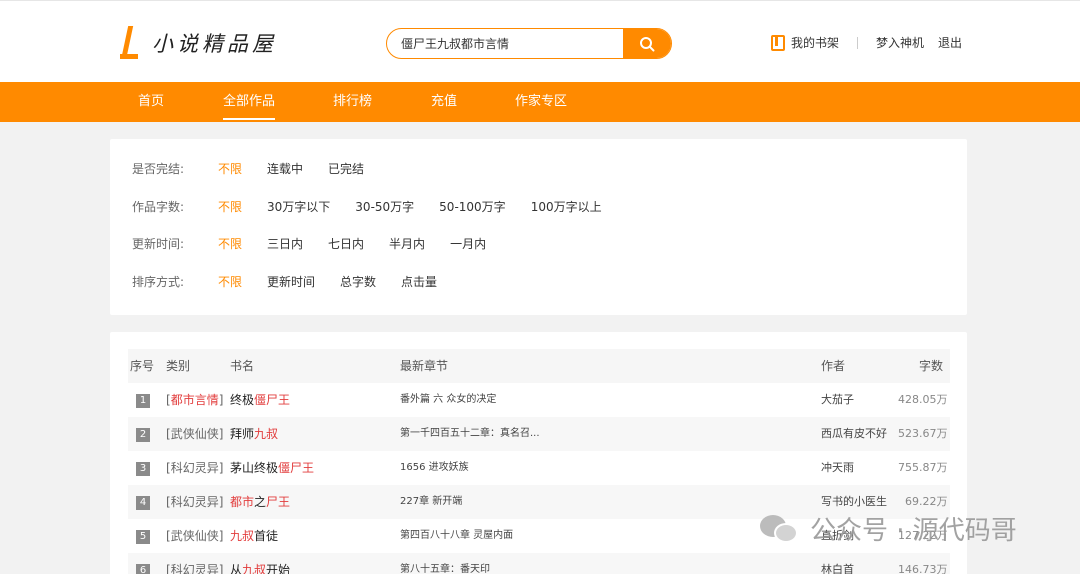 The image size is (1080, 574). What do you see at coordinates (151, 102) in the screenshot?
I see `nav-home: 首页` at bounding box center [151, 102].